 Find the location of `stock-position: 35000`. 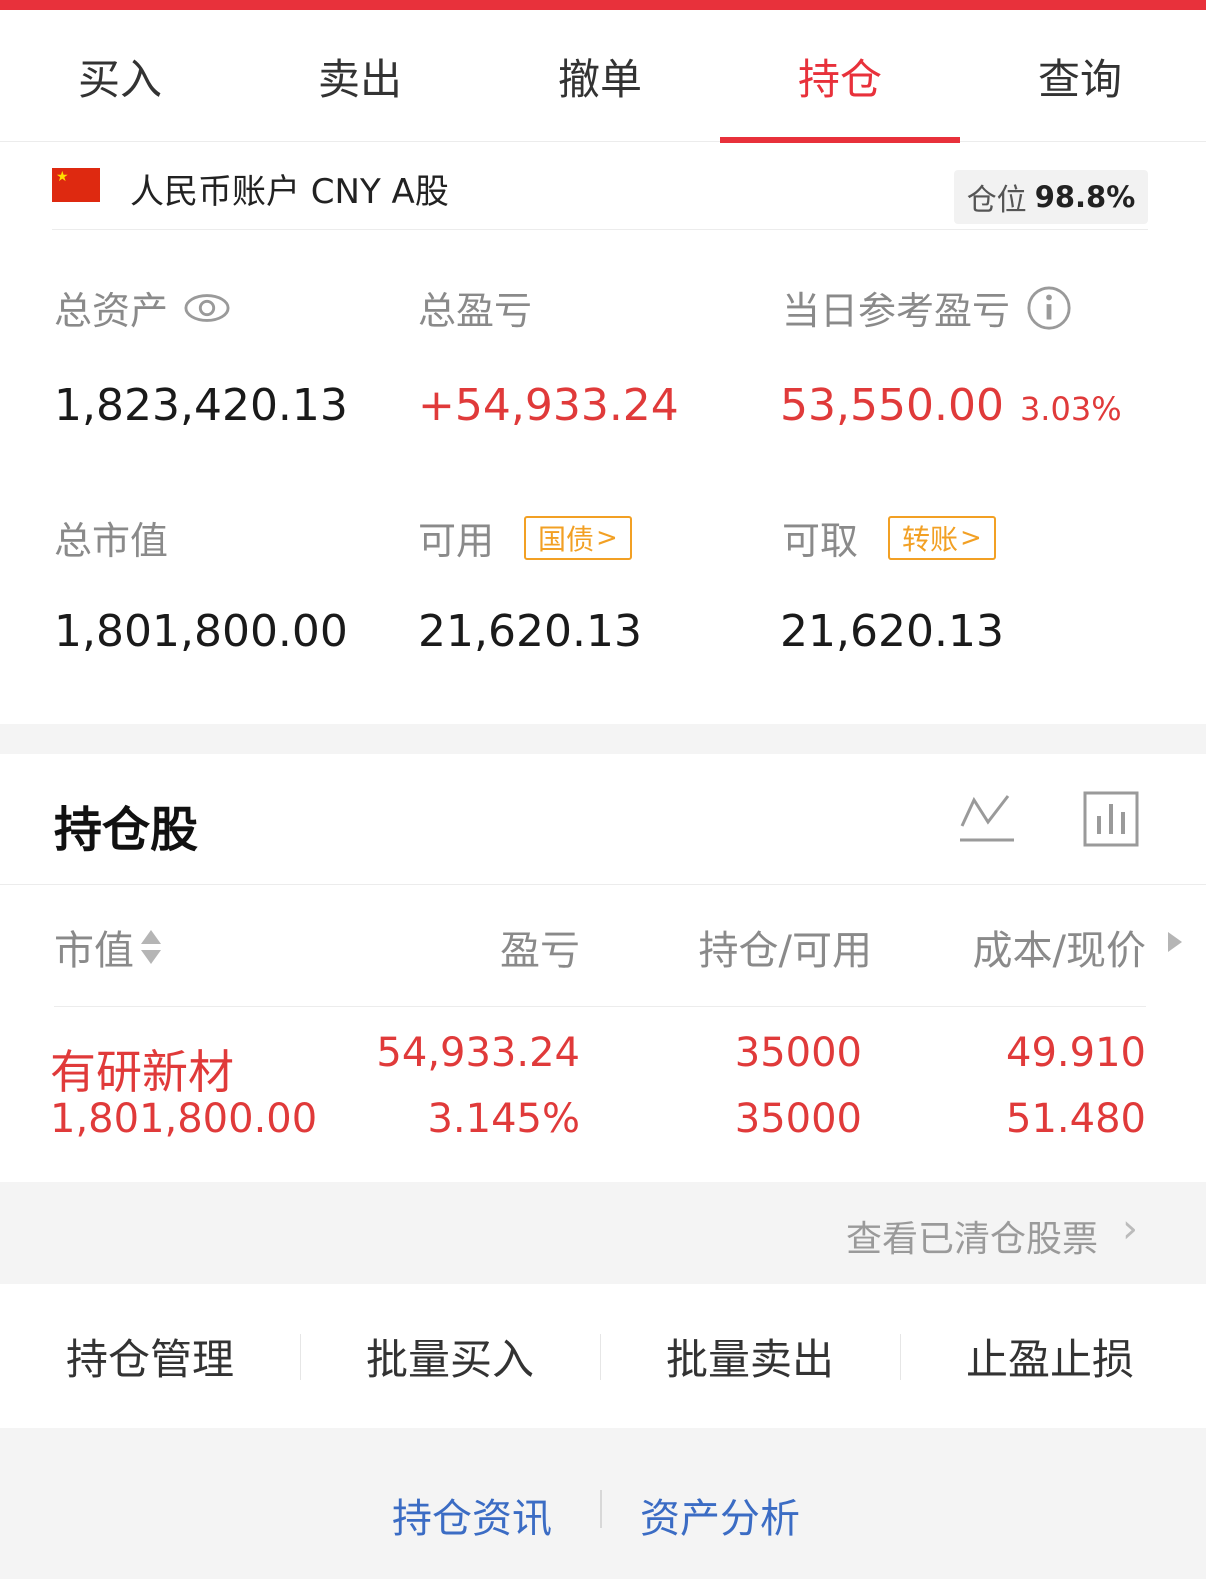

stock-position: 35000 is located at coordinates (798, 1053).